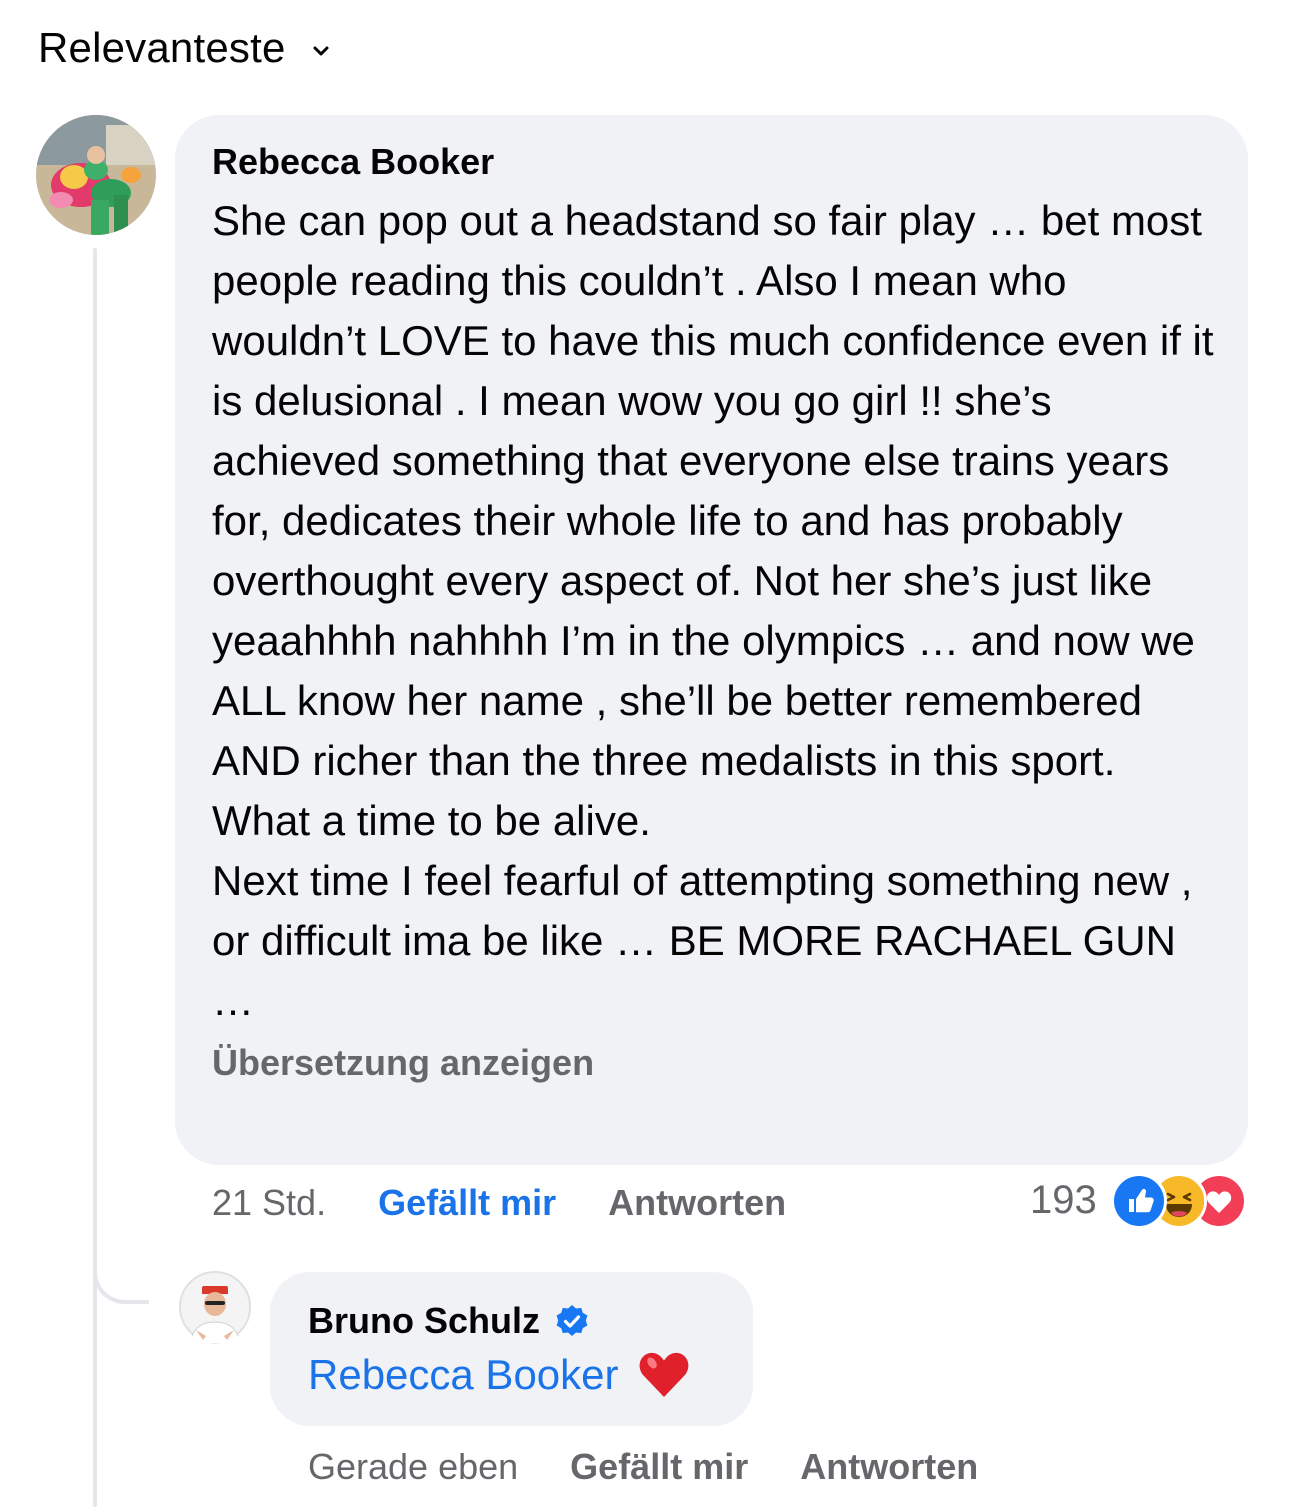 This screenshot has width=1290, height=1507. What do you see at coordinates (95, 877) in the screenshot?
I see `thread-line` at bounding box center [95, 877].